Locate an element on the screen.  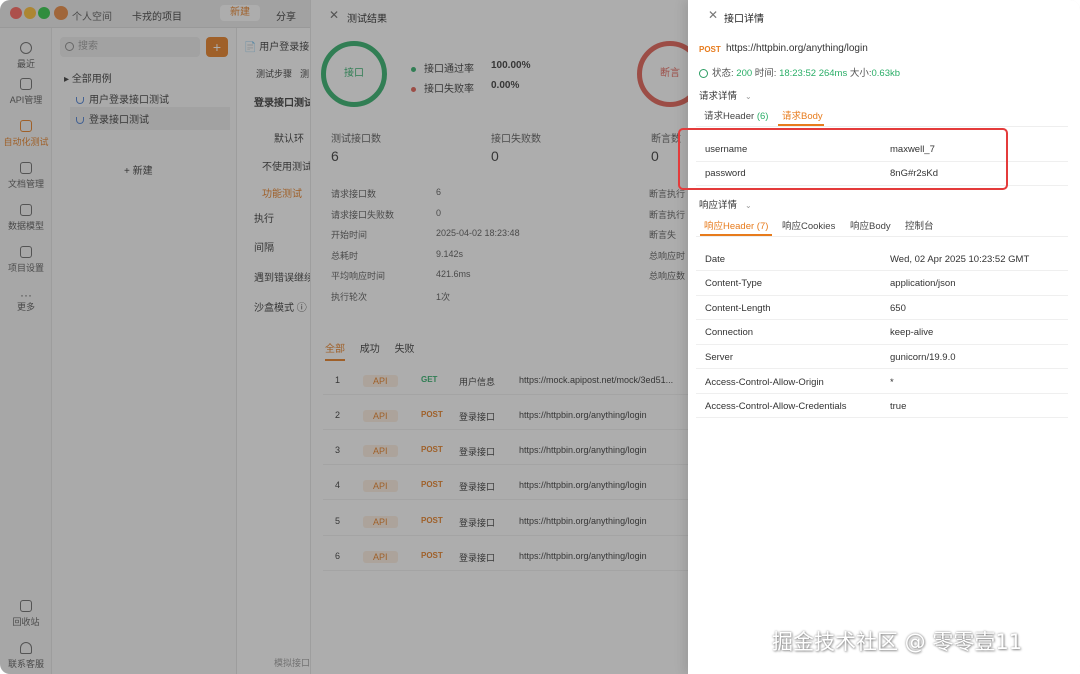
tab-console: 控制台 is located at coordinates (919, 225).